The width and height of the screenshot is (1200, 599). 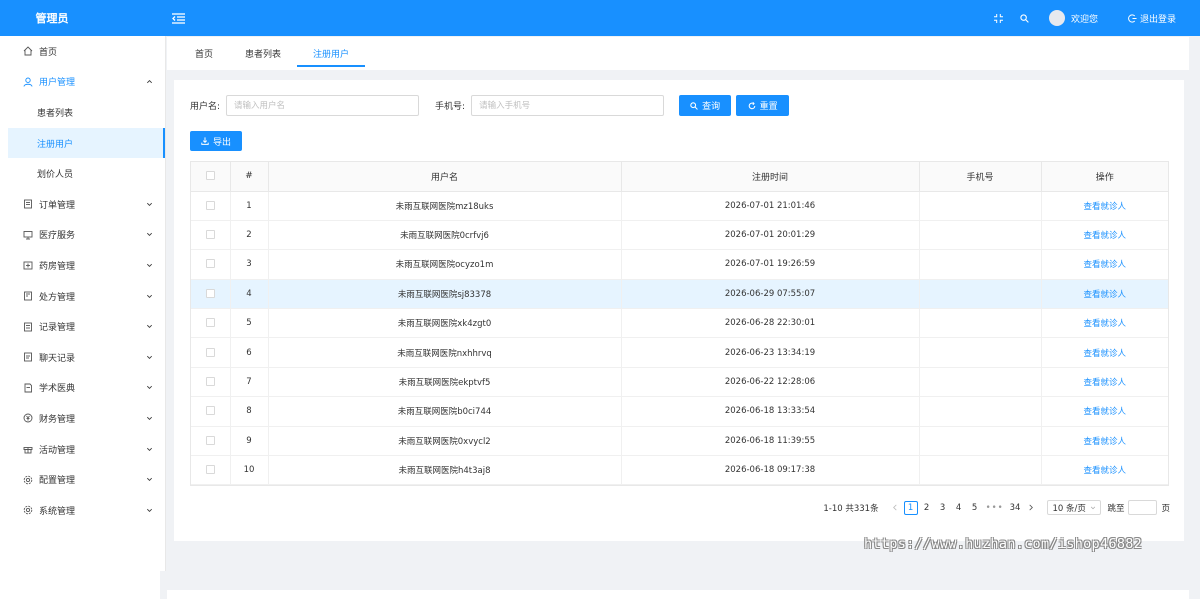 What do you see at coordinates (82, 51) in the screenshot?
I see `sidebar-item-home: 首页` at bounding box center [82, 51].